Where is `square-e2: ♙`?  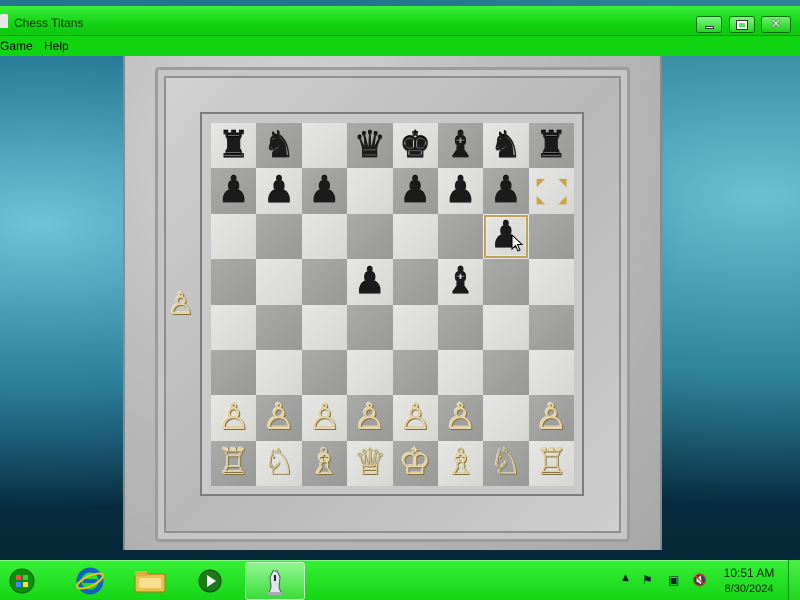
square-e2: ♙ is located at coordinates (415, 418).